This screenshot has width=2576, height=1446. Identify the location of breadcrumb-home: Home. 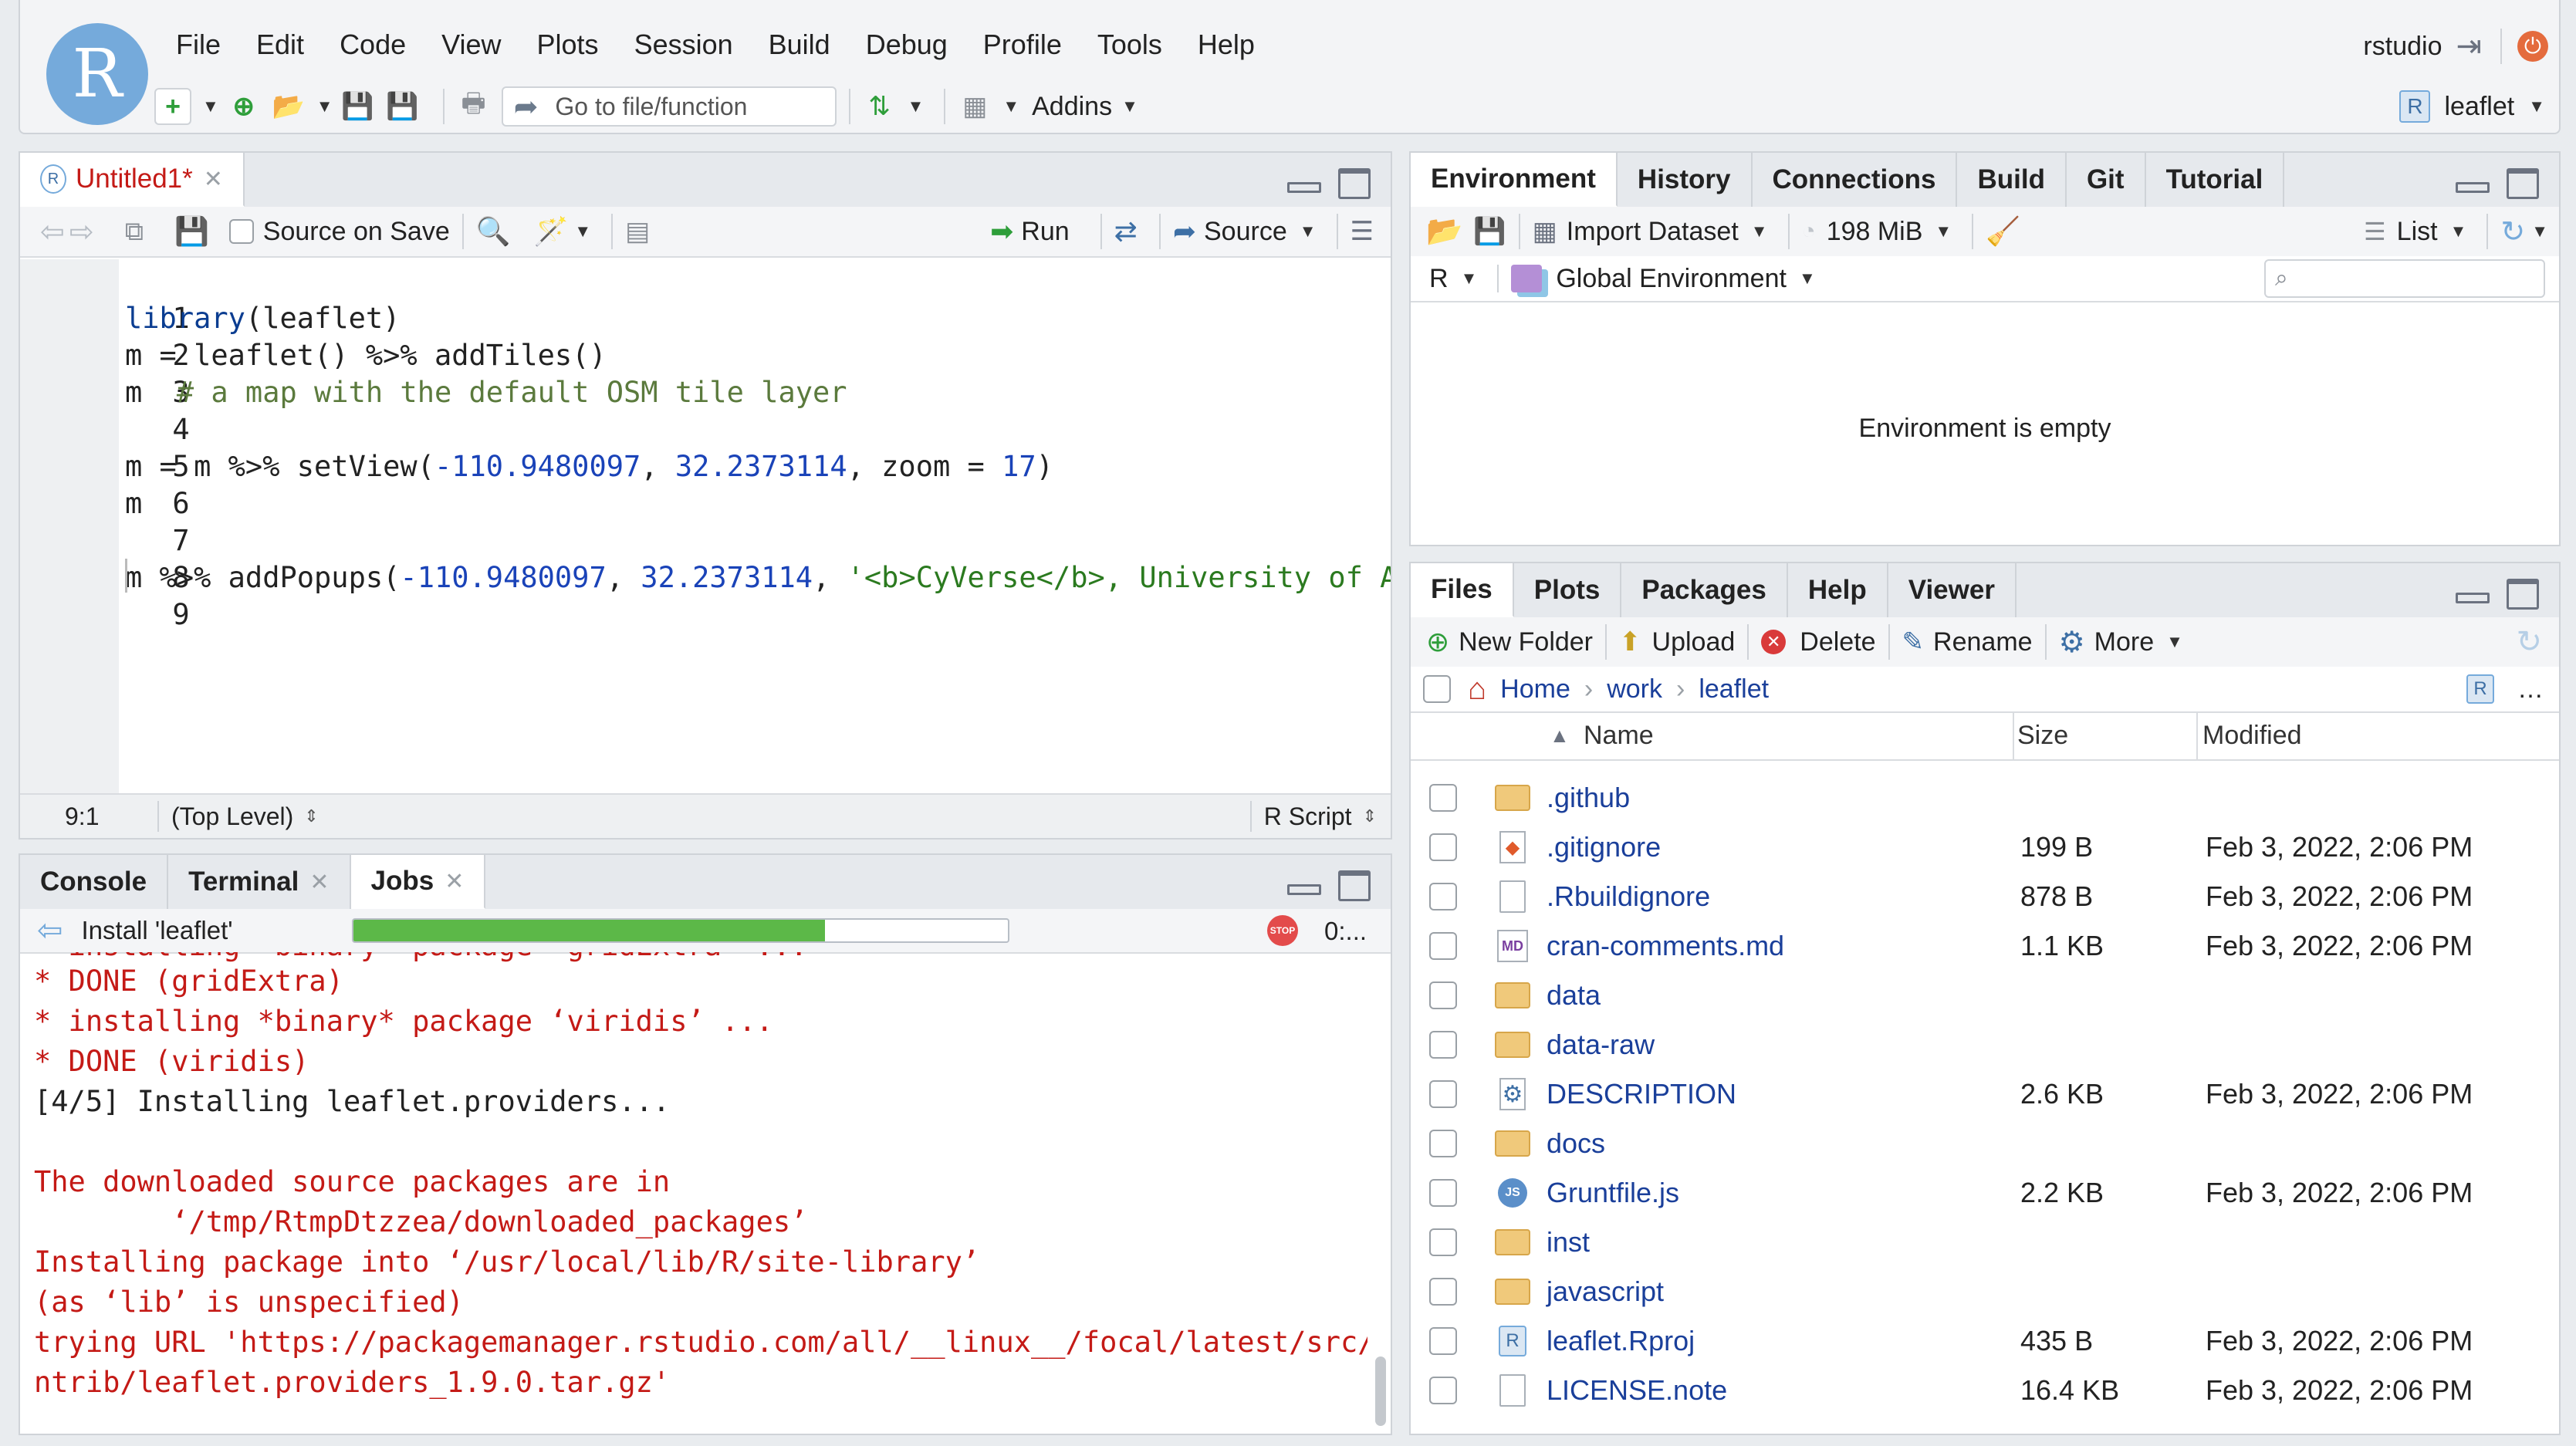
(1535, 689).